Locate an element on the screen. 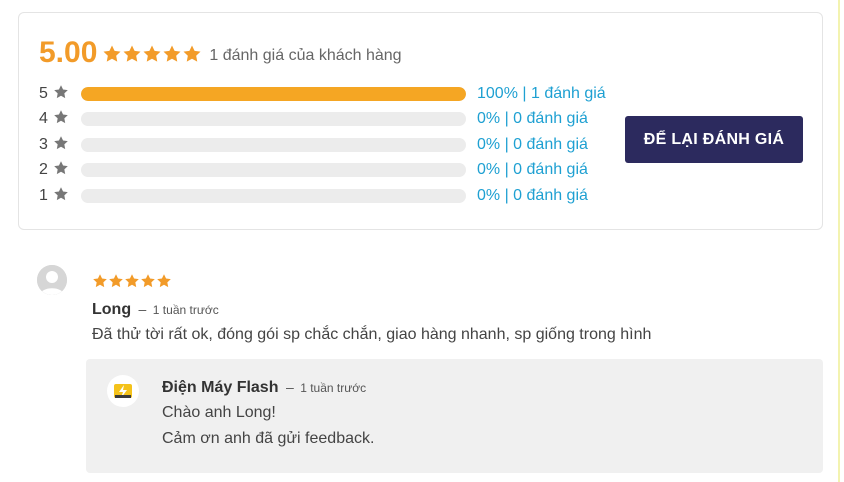 The height and width of the screenshot is (482, 844). review-time: 1 tuần trước is located at coordinates (185, 310).